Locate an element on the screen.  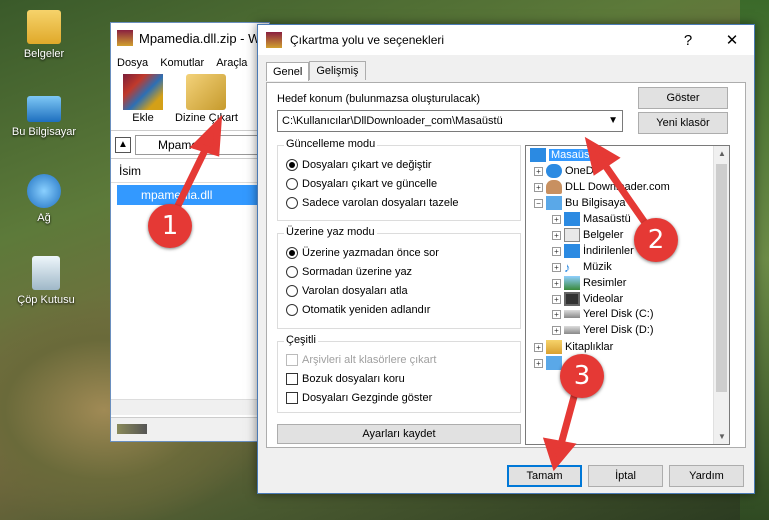
step-badge-2: 2 is located at coordinates (656, 240).